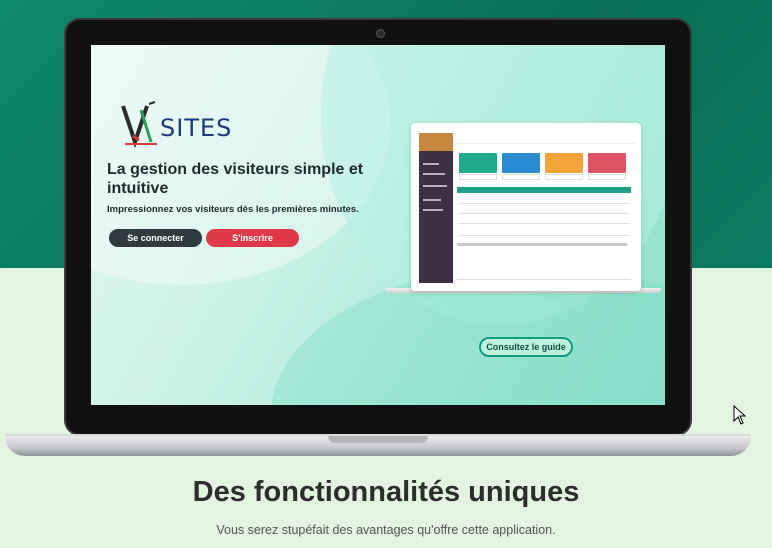  Describe the element at coordinates (196, 128) in the screenshot. I see `logo-wordmark: SITES` at that location.